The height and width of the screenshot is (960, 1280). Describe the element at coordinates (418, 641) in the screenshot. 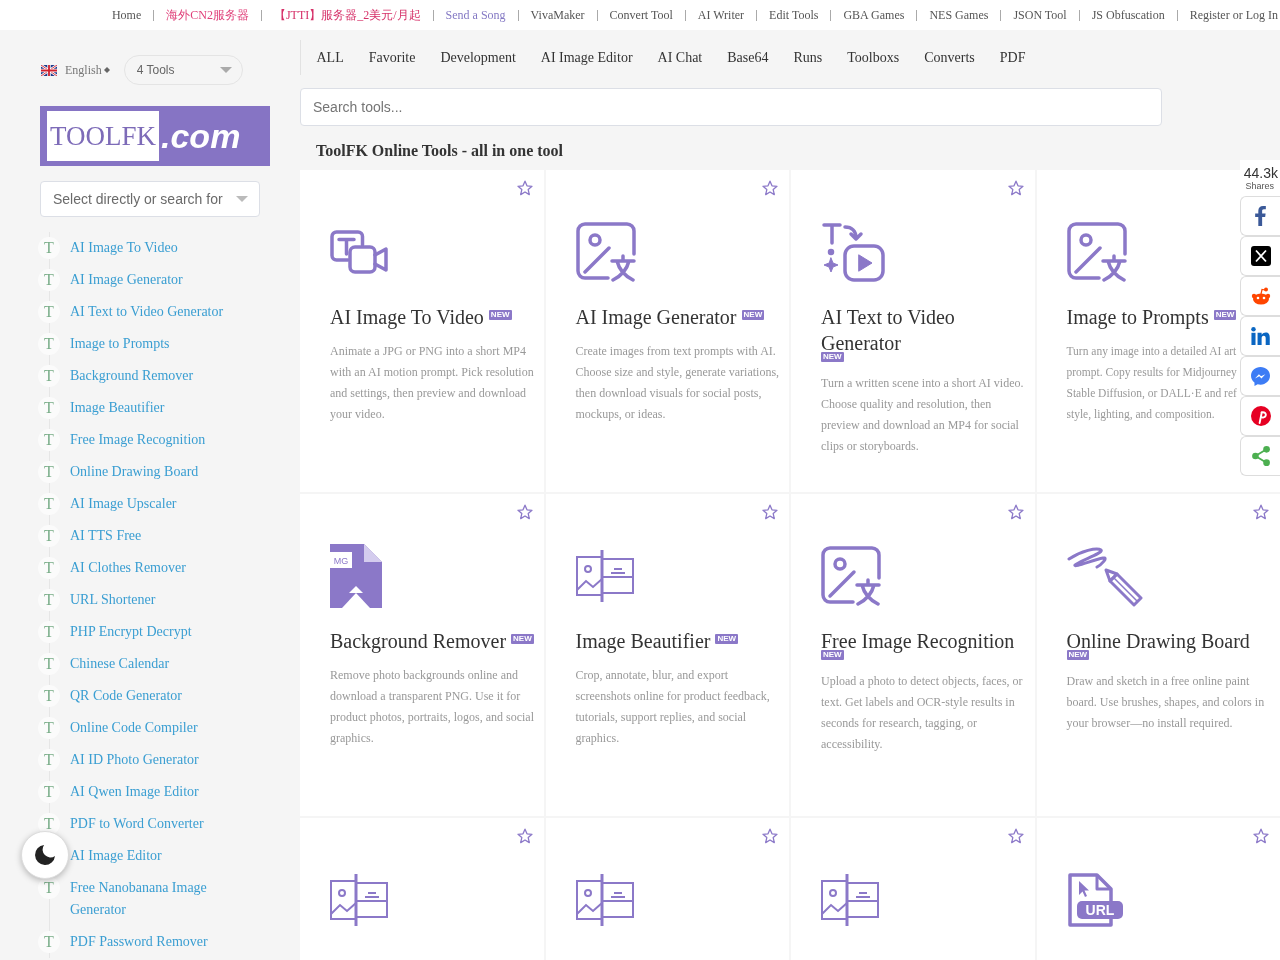

I see `card-title: Background Remover` at that location.